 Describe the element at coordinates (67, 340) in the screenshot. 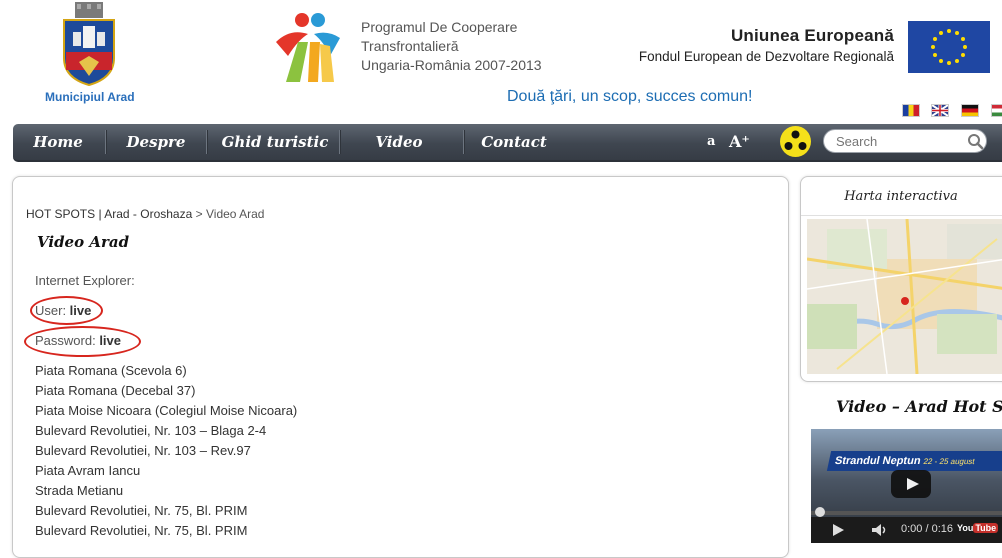

I see `password-label: Password:` at that location.